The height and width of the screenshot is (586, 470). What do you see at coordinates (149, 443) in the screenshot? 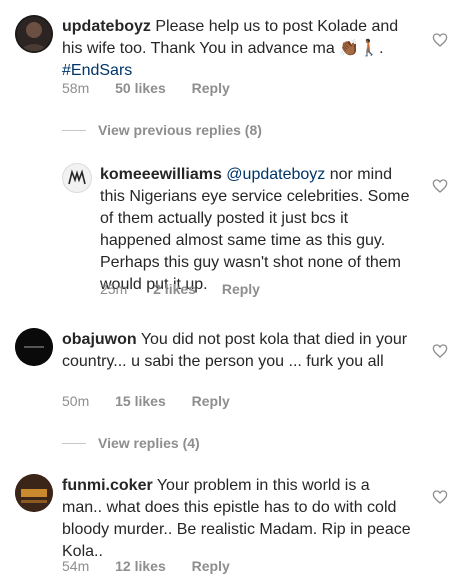
I see `view-replies-label: View replies (4)` at bounding box center [149, 443].